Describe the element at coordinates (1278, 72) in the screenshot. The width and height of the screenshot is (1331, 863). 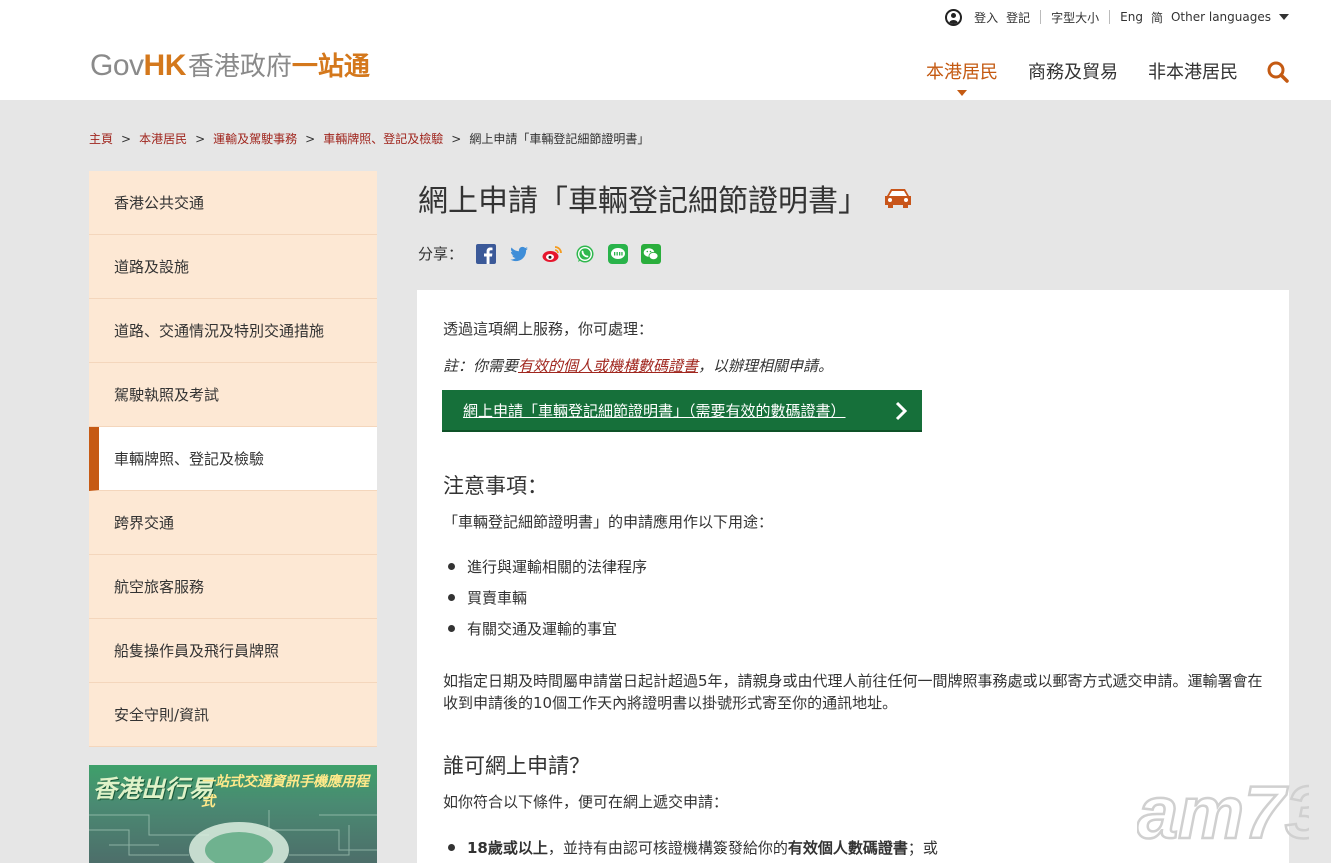
I see `search-icon` at that location.